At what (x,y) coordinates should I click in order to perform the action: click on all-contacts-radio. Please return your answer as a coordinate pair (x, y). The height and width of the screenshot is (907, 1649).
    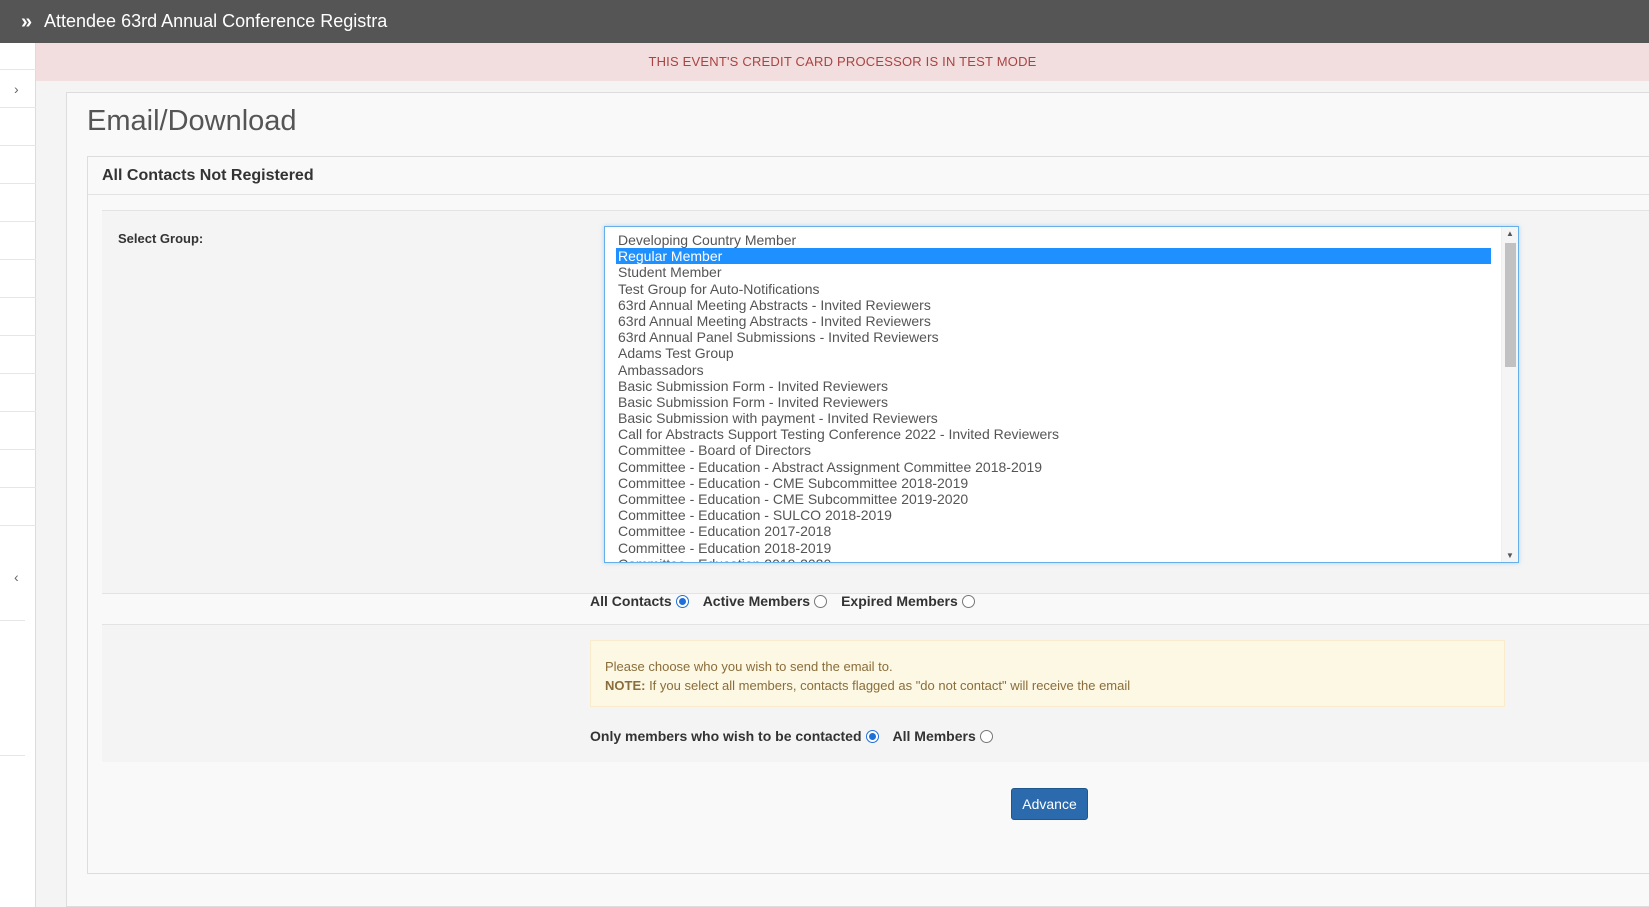
    Looking at the image, I should click on (682, 601).